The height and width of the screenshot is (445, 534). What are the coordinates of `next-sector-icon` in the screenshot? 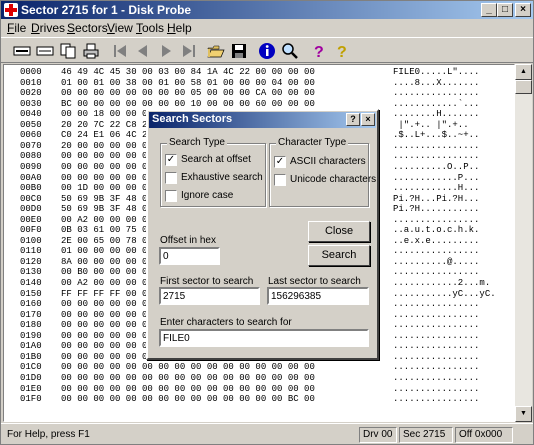 It's located at (166, 51).